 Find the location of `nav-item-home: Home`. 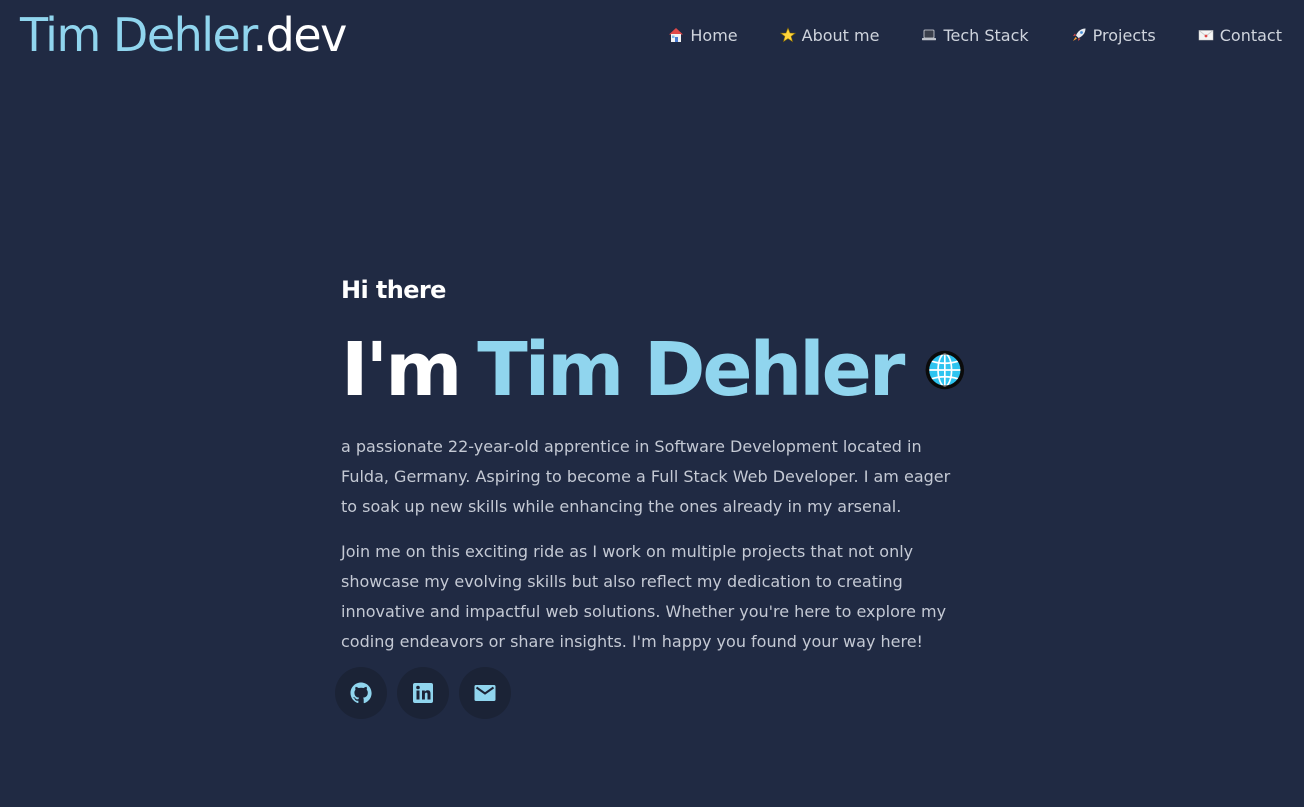

nav-item-home: Home is located at coordinates (703, 35).